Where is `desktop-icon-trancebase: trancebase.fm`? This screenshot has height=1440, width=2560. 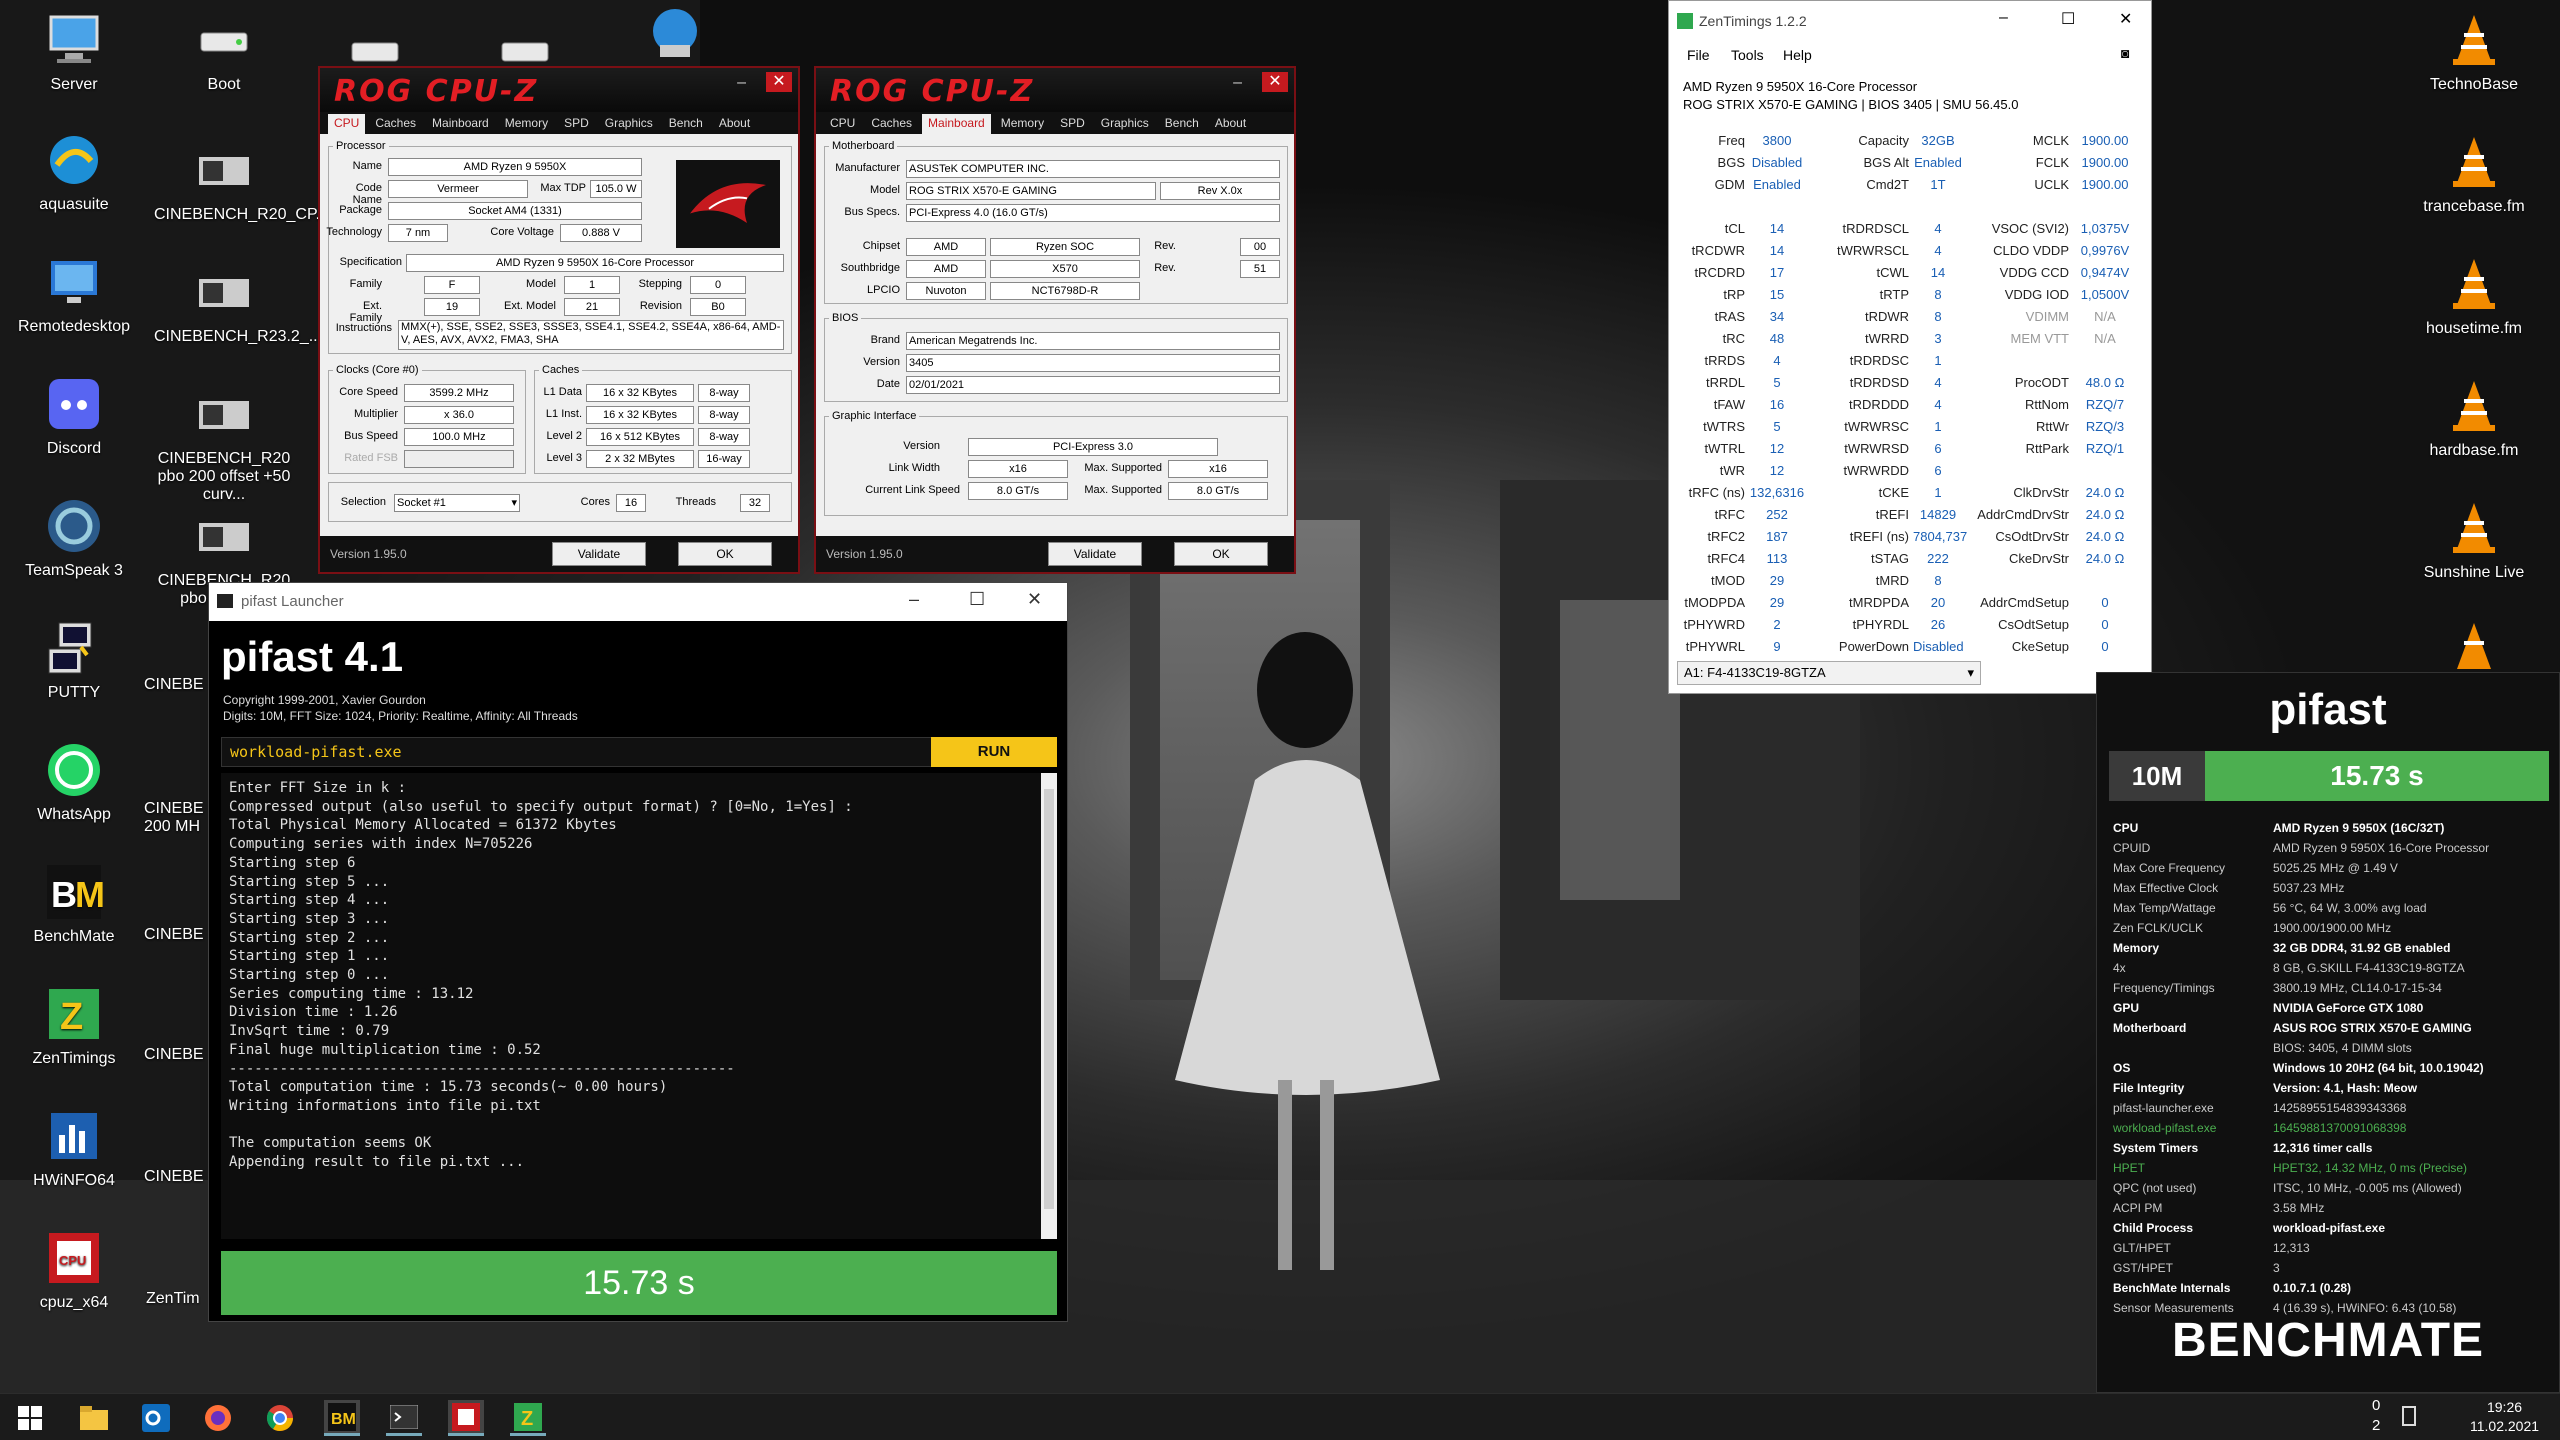 desktop-icon-trancebase: trancebase.fm is located at coordinates (2474, 174).